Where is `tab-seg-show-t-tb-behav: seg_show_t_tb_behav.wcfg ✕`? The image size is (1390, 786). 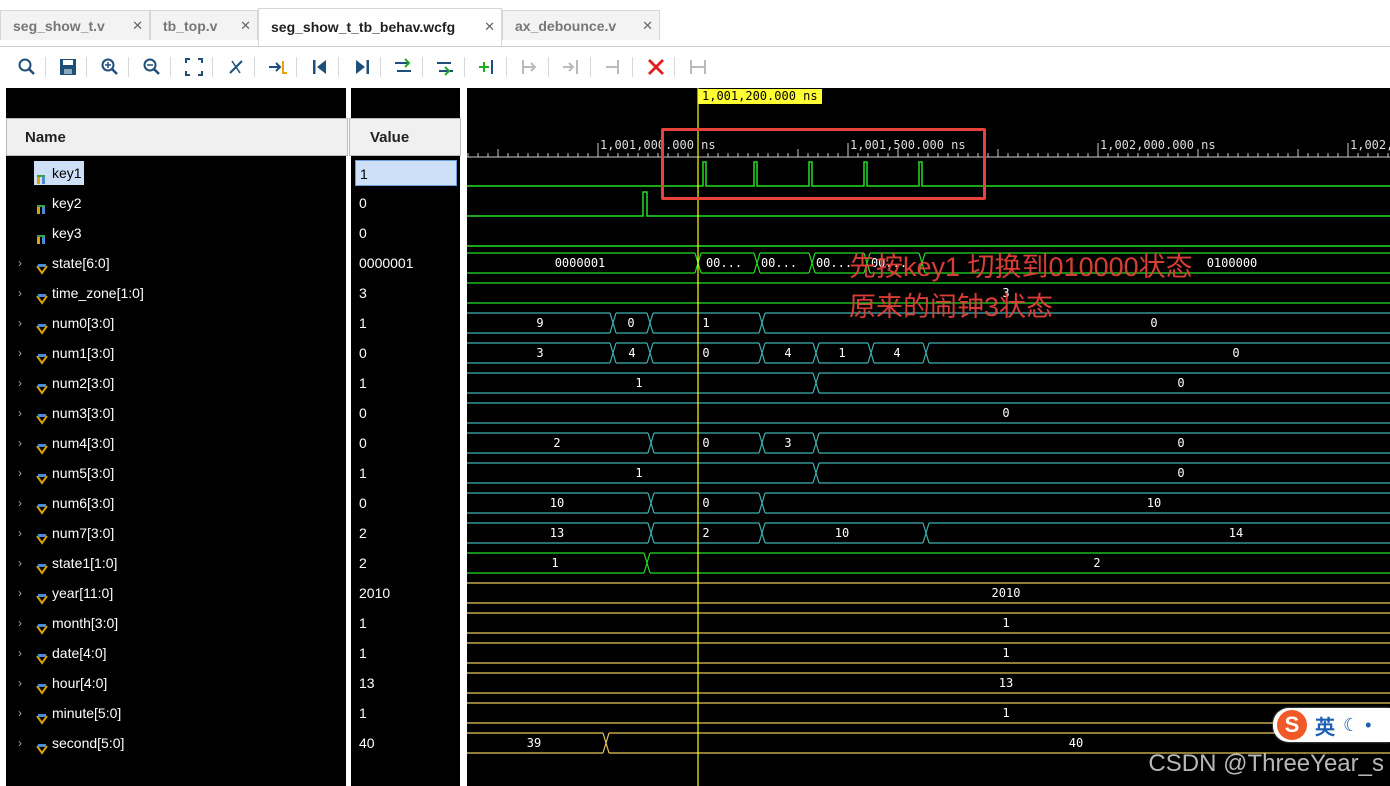
tab-seg-show-t-tb-behav: seg_show_t_tb_behav.wcfg ✕ is located at coordinates (380, 27).